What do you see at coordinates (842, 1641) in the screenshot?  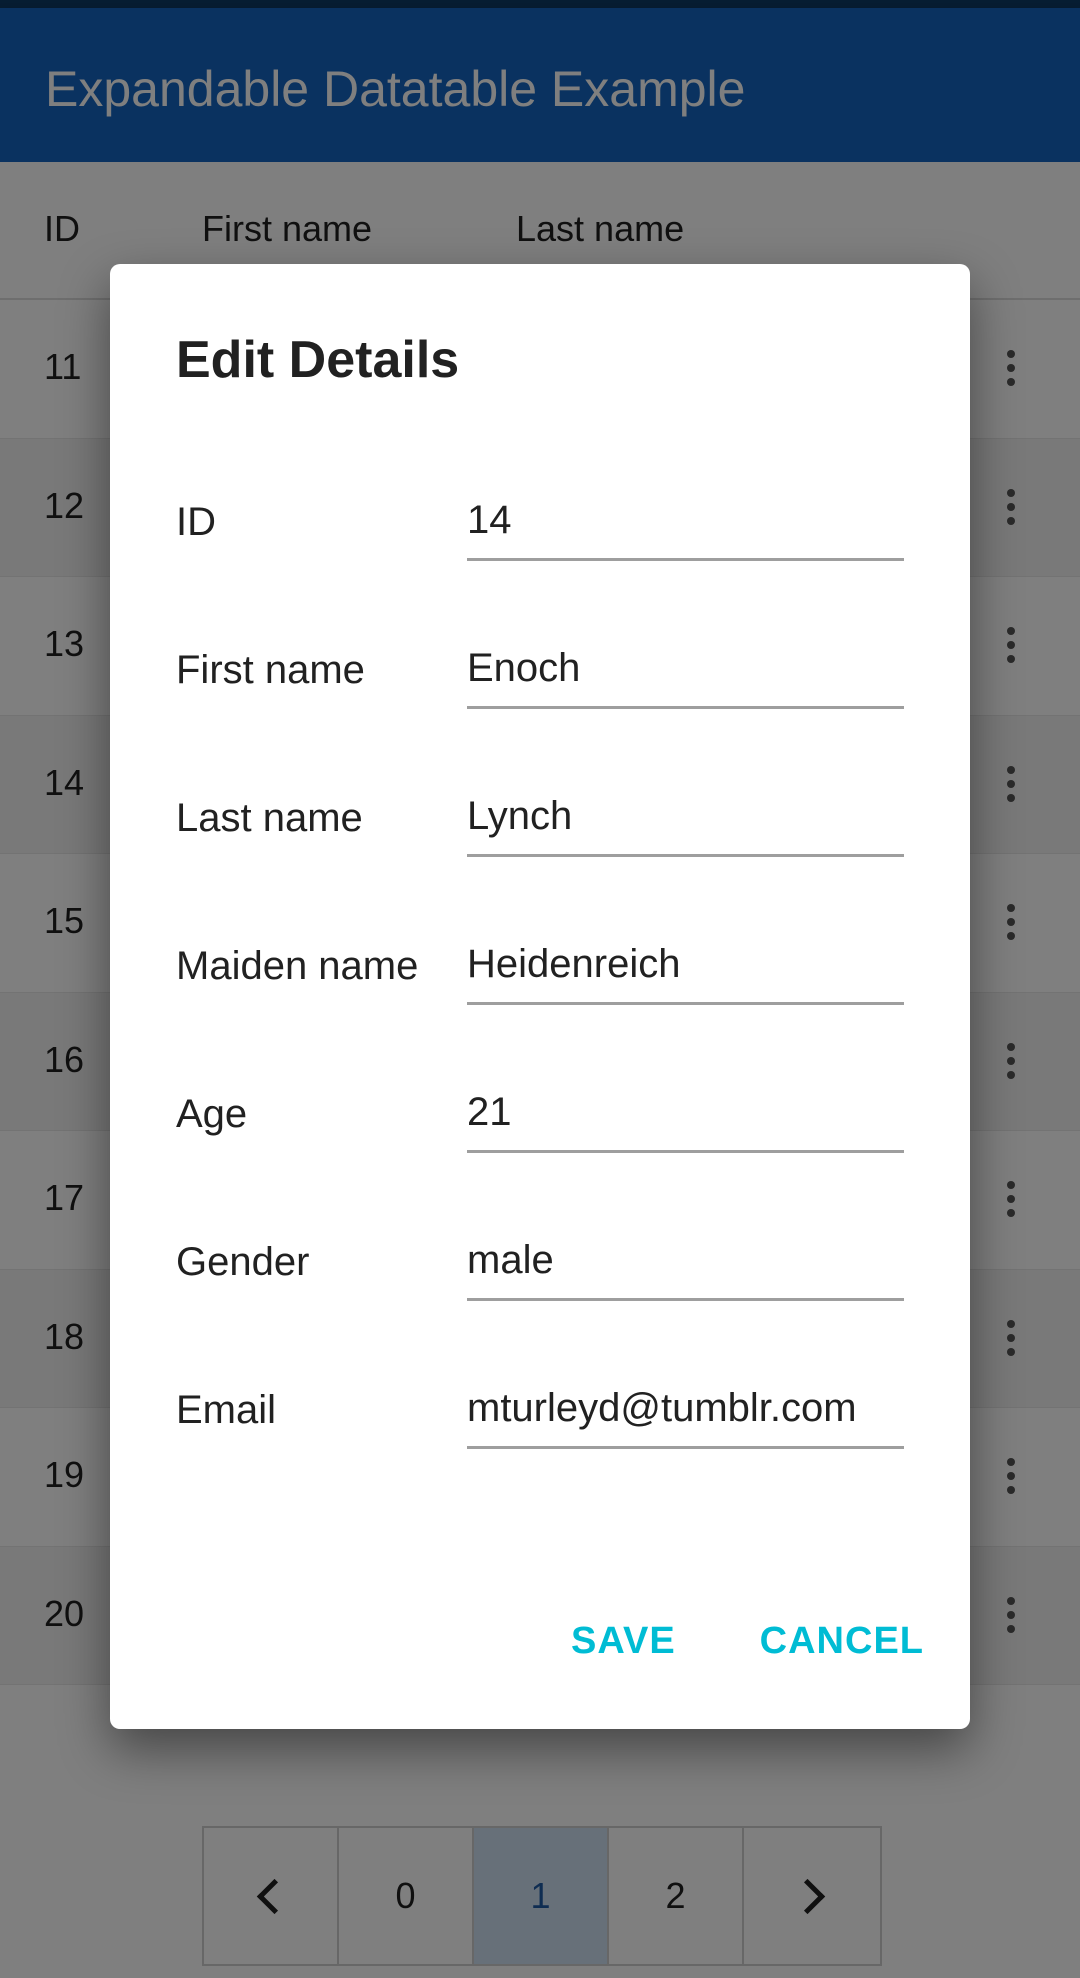 I see `cancel-button: CANCEL` at bounding box center [842, 1641].